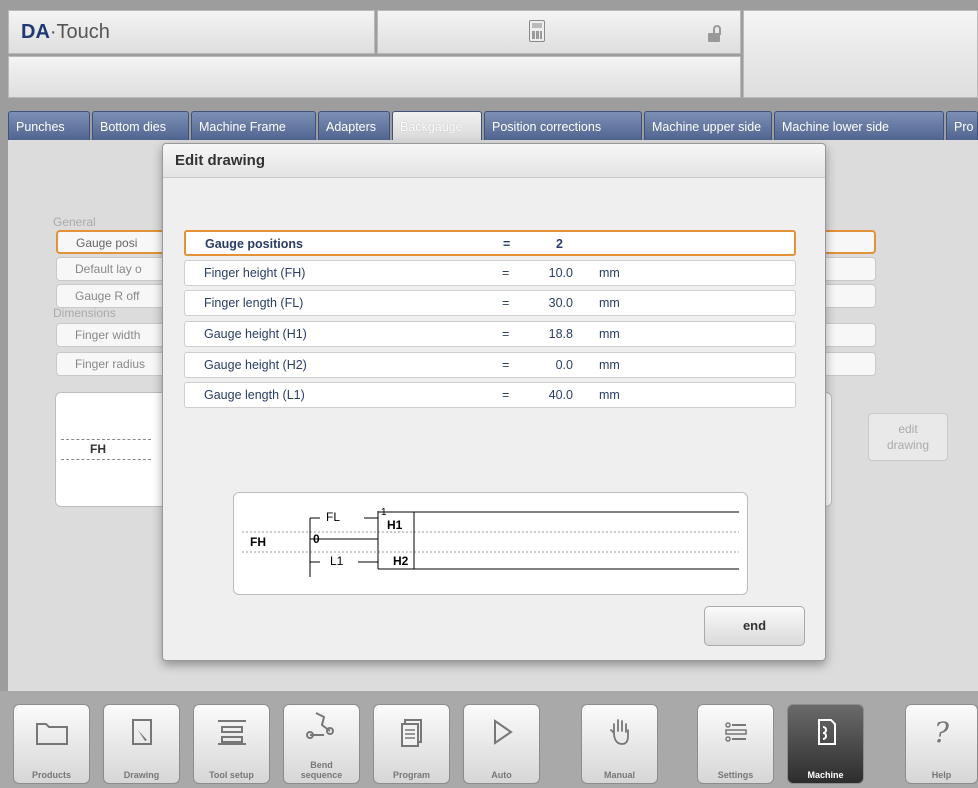  Describe the element at coordinates (860, 54) in the screenshot. I see `status-bar-right` at that location.